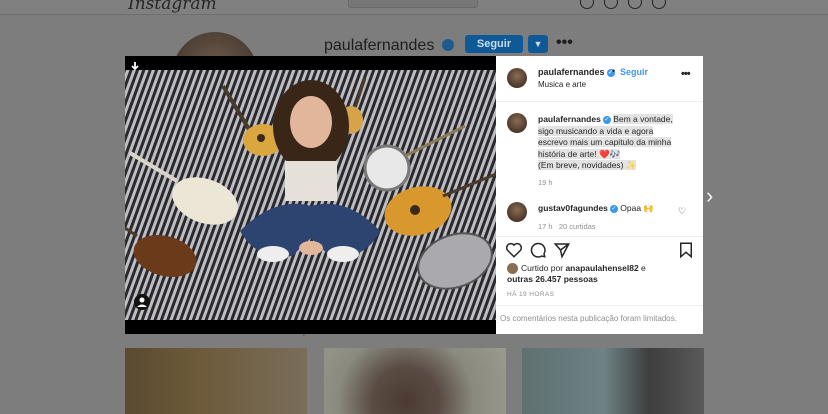 Image resolution: width=828 pixels, height=414 pixels. I want to click on caption-line: história de arte! ❤️🎶, so click(579, 153).